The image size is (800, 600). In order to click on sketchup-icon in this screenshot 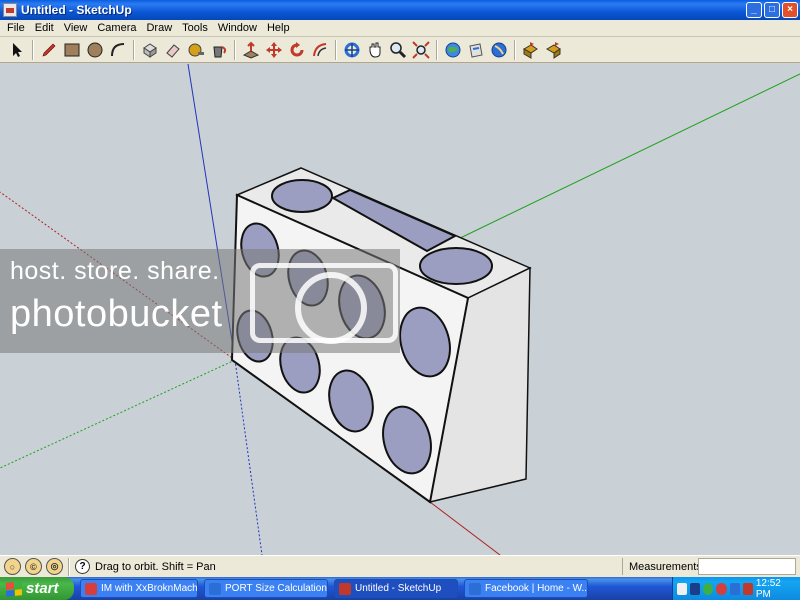, I will do `click(345, 588)`.